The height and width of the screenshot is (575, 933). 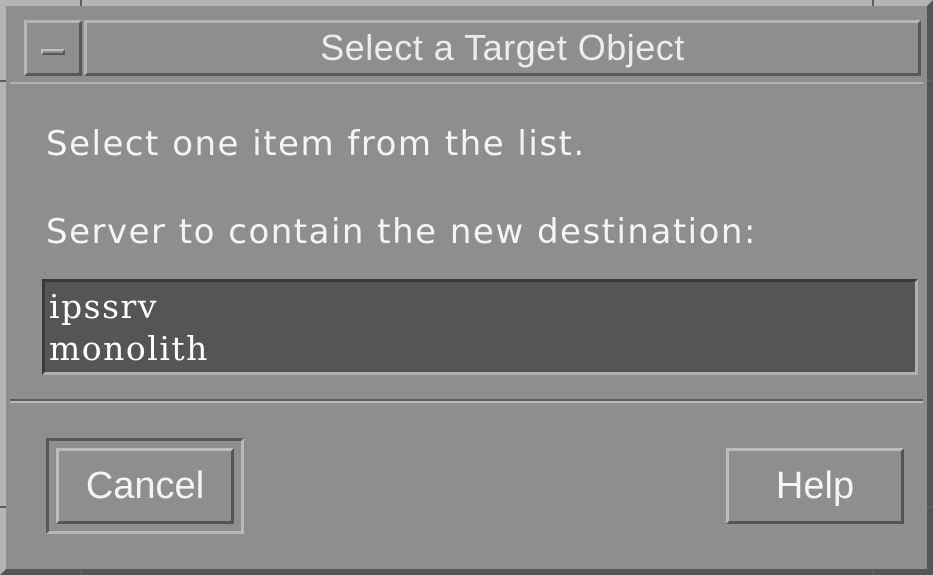 What do you see at coordinates (145, 486) in the screenshot?
I see `cancel-button: Cancel` at bounding box center [145, 486].